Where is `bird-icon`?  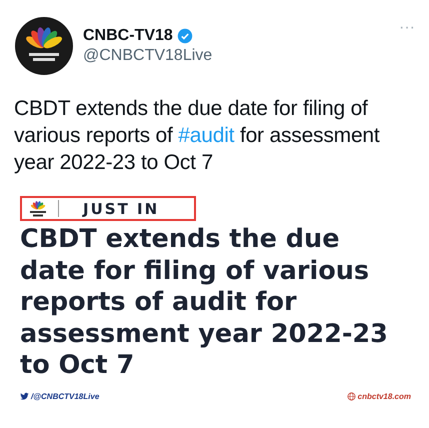 bird-icon is located at coordinates (24, 396).